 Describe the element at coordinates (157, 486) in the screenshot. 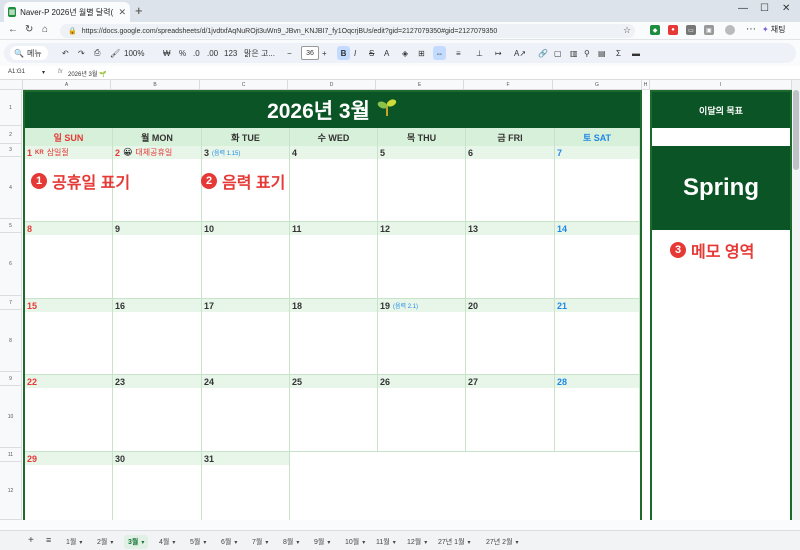

I see `day-cell: 30` at that location.